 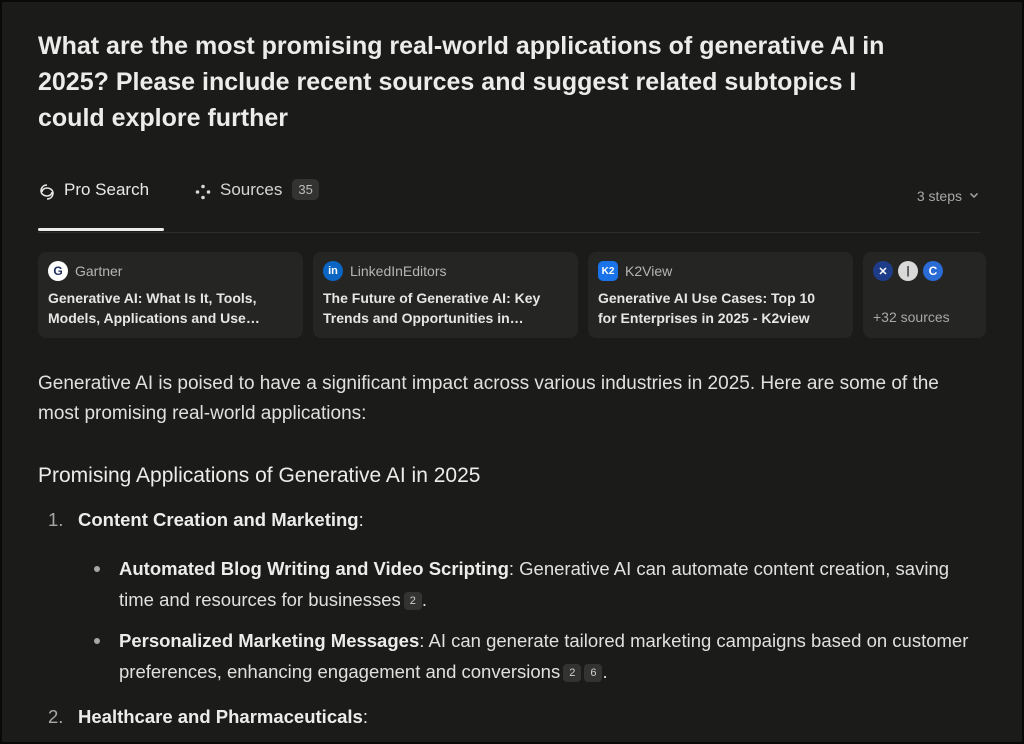 I want to click on k2view-icon: K2, so click(x=608, y=271).